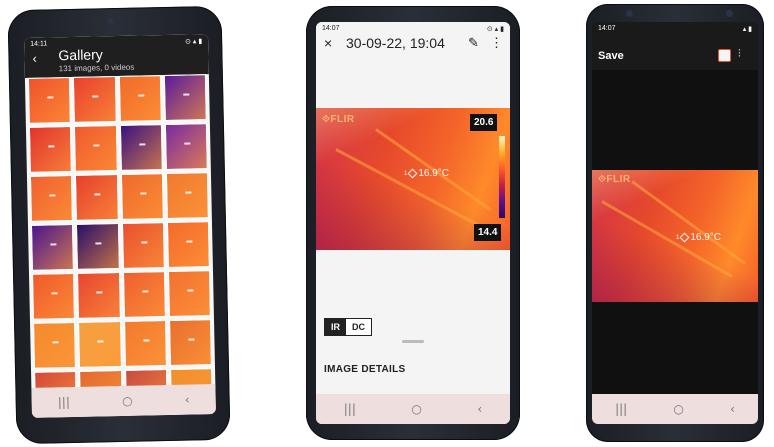 The image size is (774, 447). What do you see at coordinates (413, 341) in the screenshot?
I see `bottom-sheet-handle` at bounding box center [413, 341].